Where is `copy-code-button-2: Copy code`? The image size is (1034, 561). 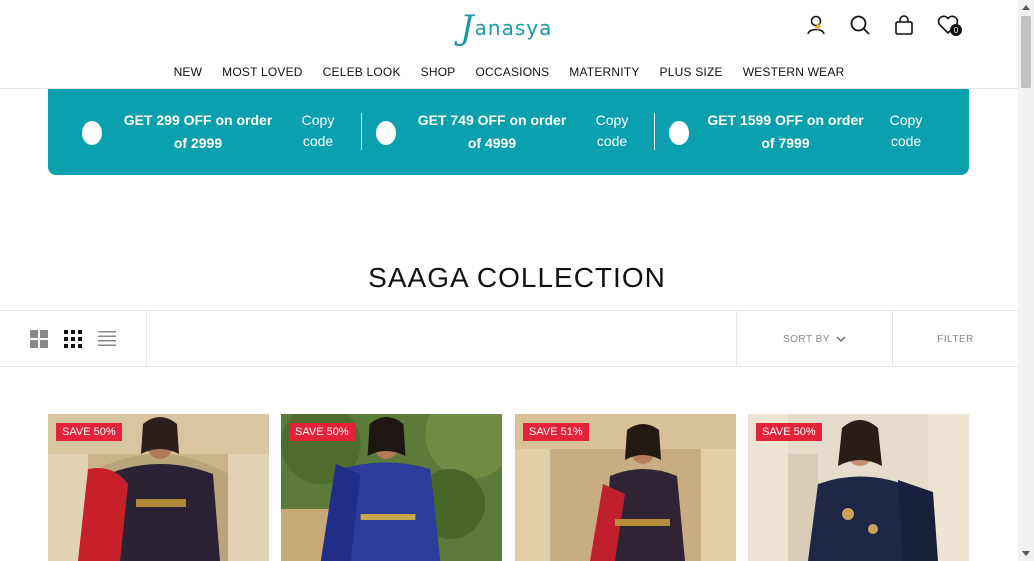
copy-code-button-2: Copy code is located at coordinates (612, 131).